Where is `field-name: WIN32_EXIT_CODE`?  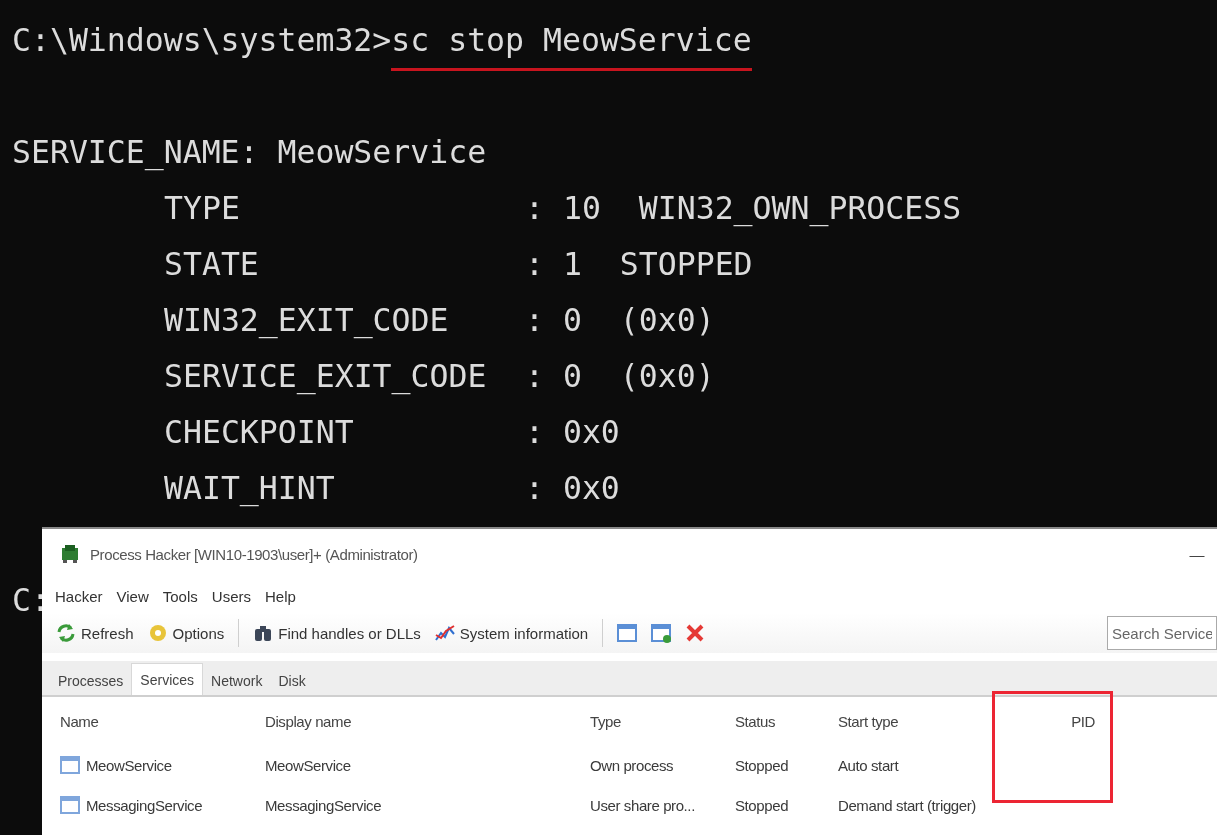
field-name: WIN32_EXIT_CODE is located at coordinates (307, 321).